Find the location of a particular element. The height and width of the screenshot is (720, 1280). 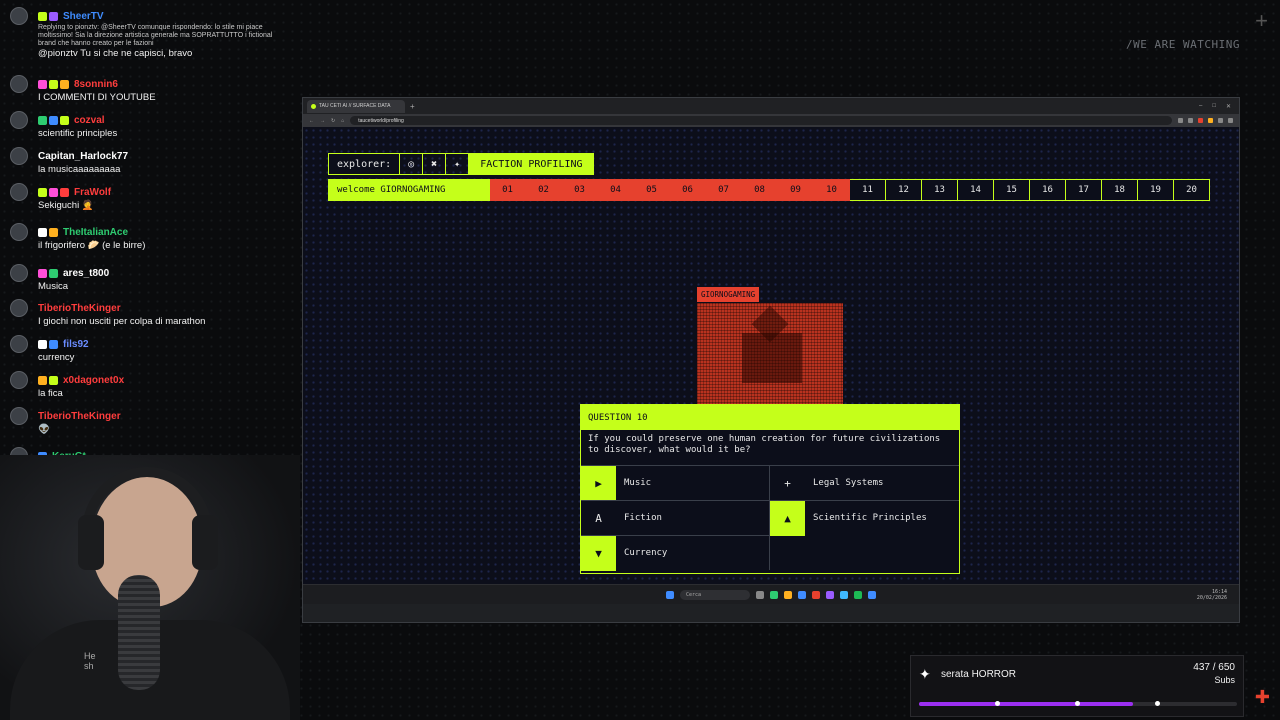

star-icon: ✦ is located at coordinates (925, 674).